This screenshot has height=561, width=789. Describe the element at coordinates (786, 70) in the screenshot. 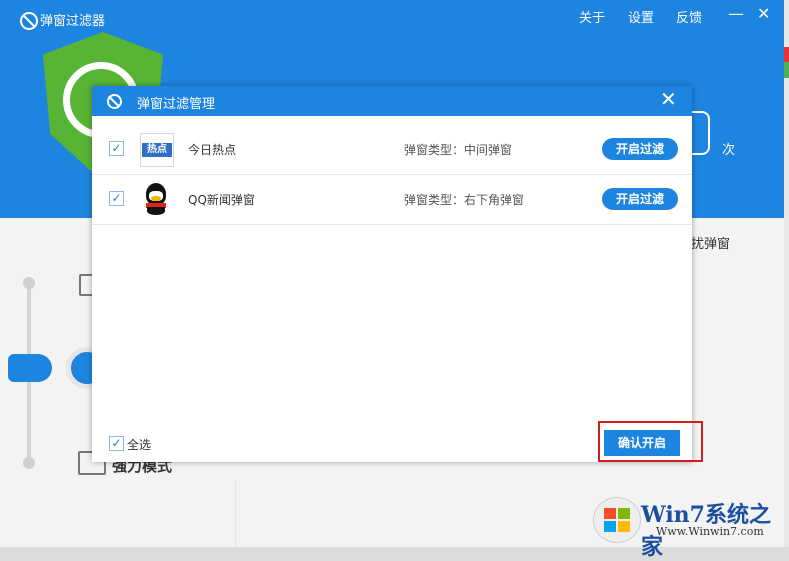

I see `strip-mark-green` at that location.